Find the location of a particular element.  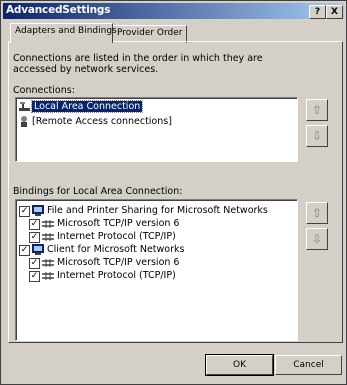

client-icon is located at coordinates (38, 249).